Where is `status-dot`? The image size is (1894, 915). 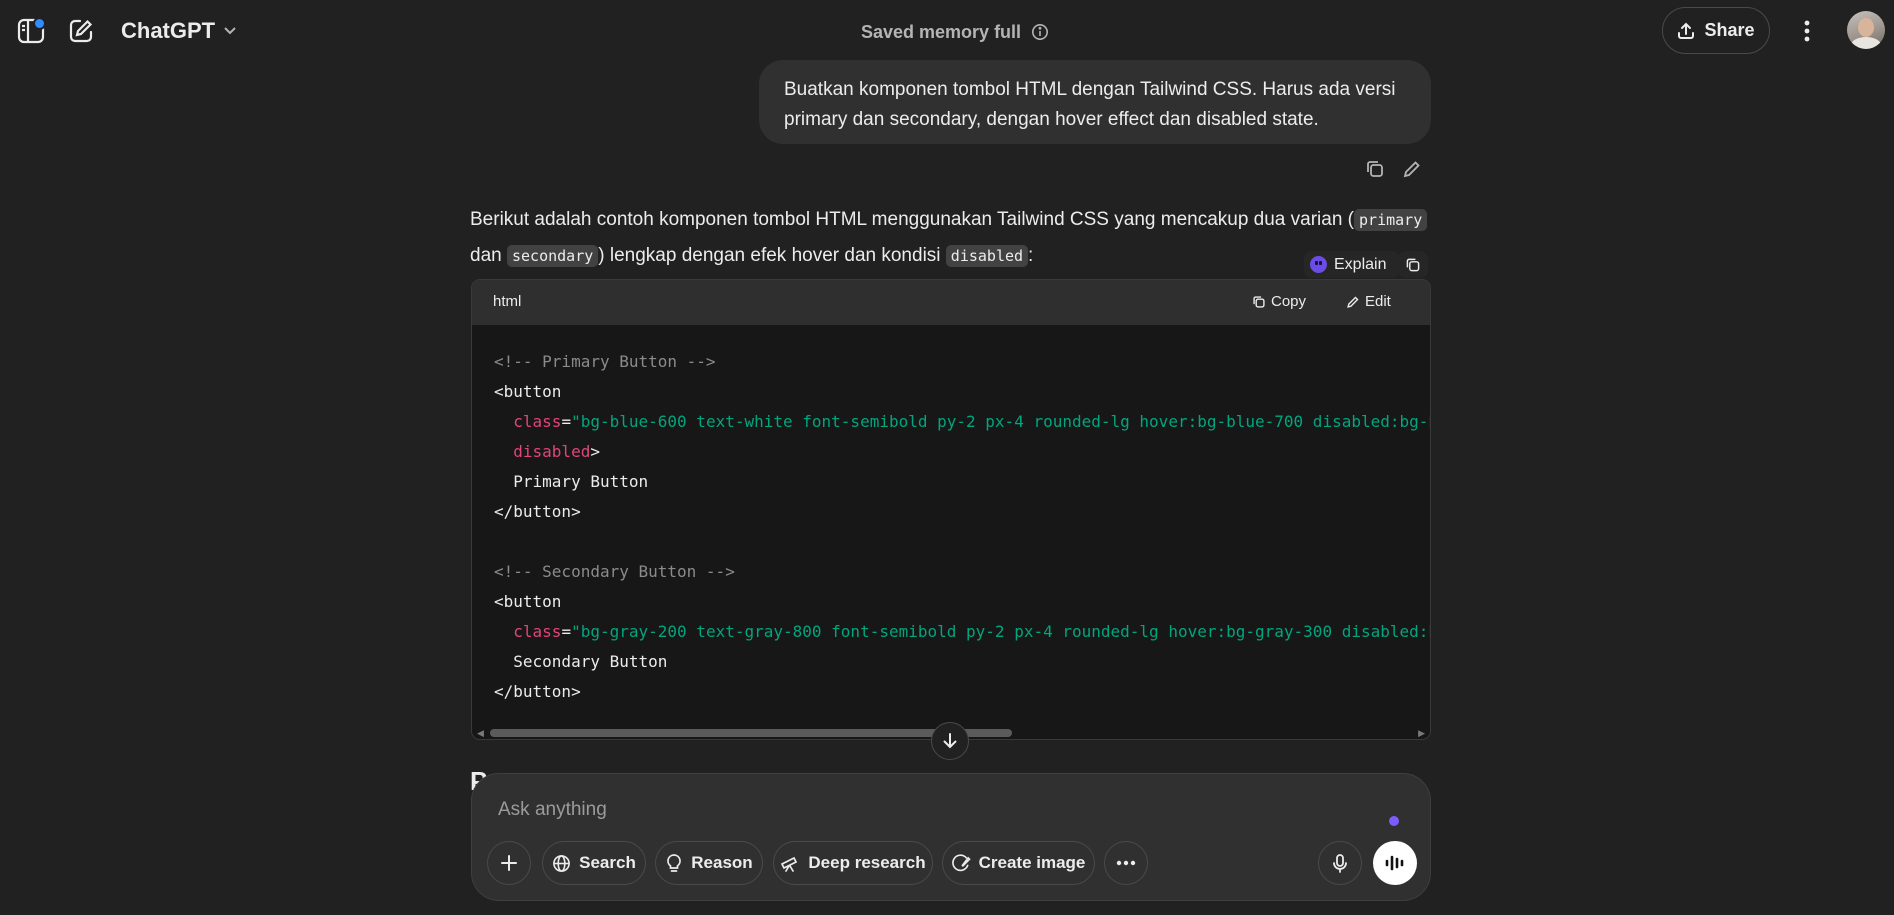 status-dot is located at coordinates (1394, 821).